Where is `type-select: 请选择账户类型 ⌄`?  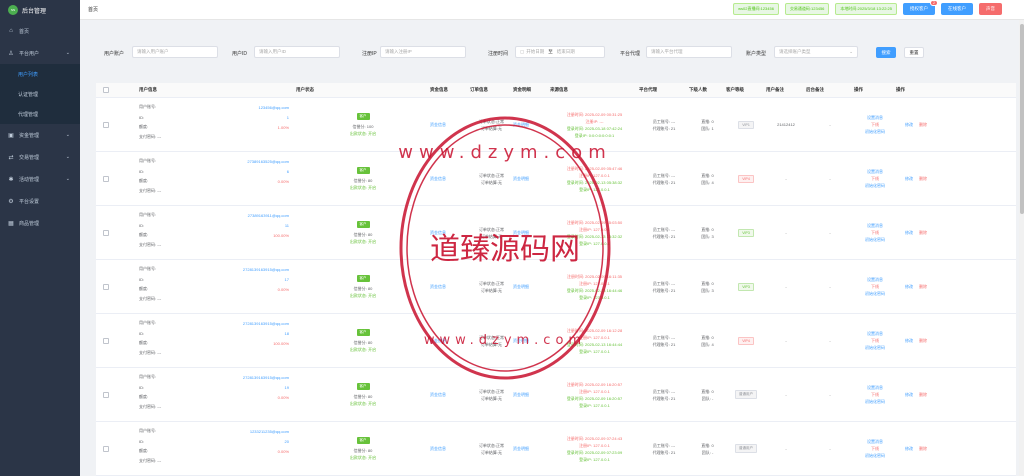 type-select: 请选择账户类型 ⌄ is located at coordinates (816, 52).